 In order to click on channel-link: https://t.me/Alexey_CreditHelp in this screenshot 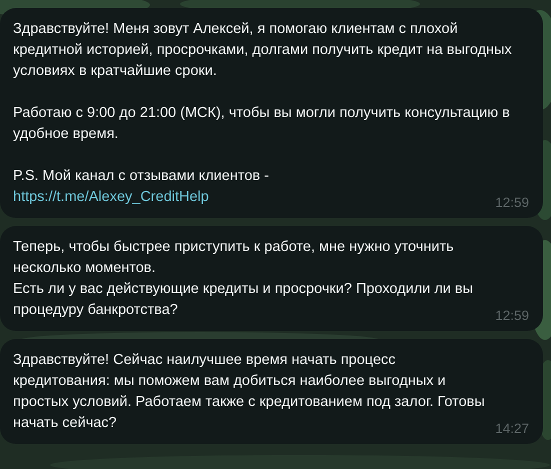, I will do `click(111, 197)`.